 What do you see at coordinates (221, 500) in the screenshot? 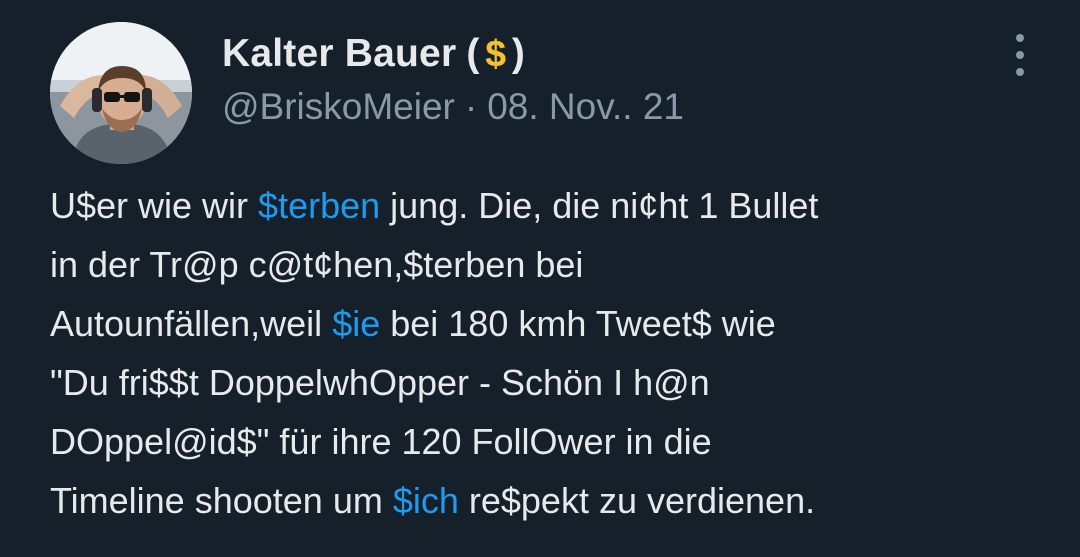
I see `tweet-text-segment: Timeline shooten um` at bounding box center [221, 500].